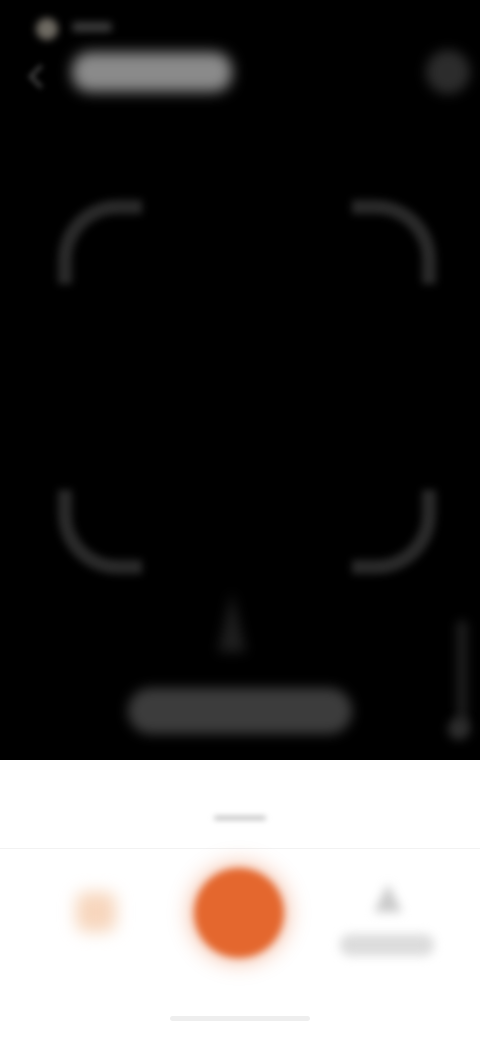 This screenshot has height=1040, width=480. Describe the element at coordinates (92, 27) in the screenshot. I see `status-icons` at that location.